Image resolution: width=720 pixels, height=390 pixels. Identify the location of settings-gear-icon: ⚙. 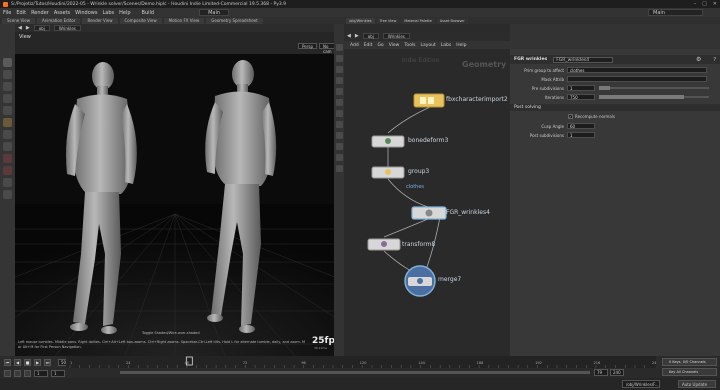
(698, 59).